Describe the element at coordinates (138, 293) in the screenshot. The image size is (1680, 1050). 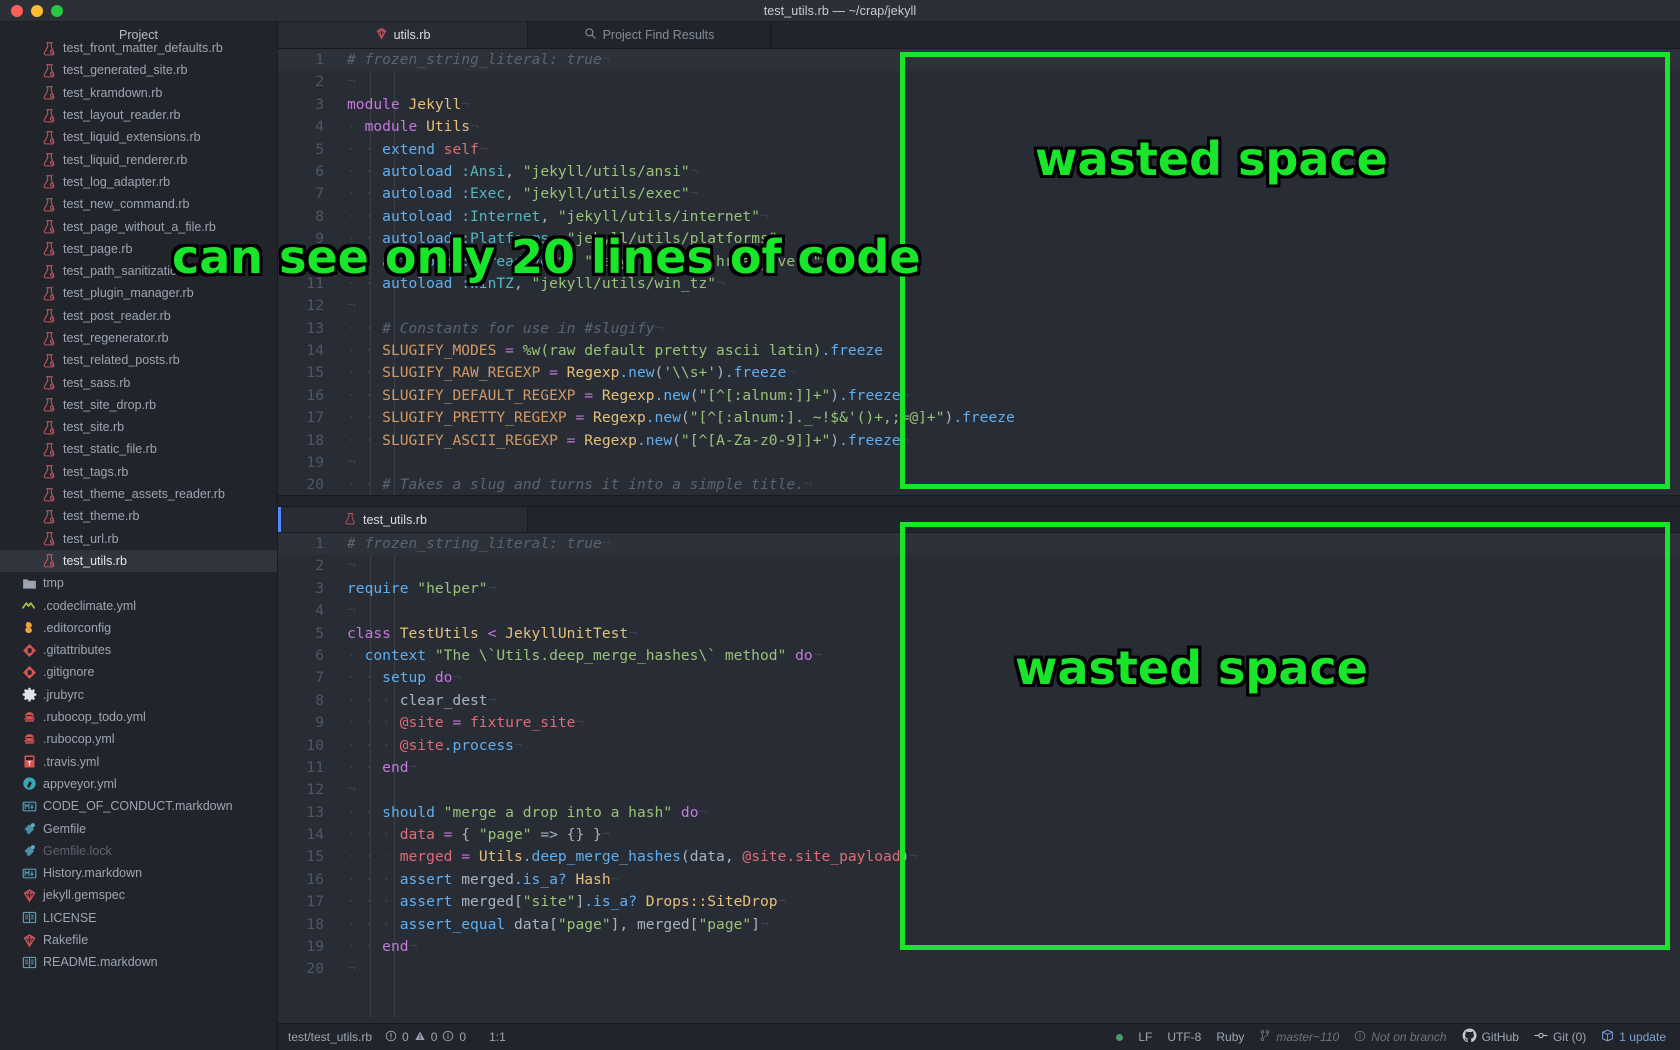
I see `file-tree-item: test_plugin_manager.rb` at that location.